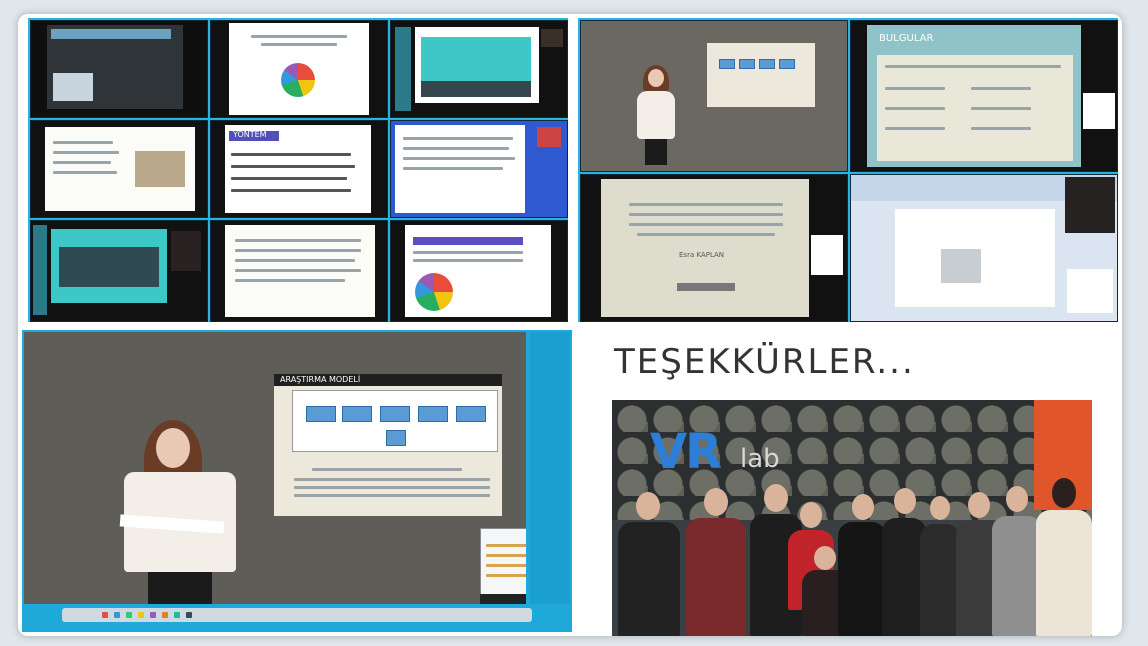 The image size is (1148, 646). What do you see at coordinates (297, 615) in the screenshot?
I see `desktop-taskbar` at bounding box center [297, 615].